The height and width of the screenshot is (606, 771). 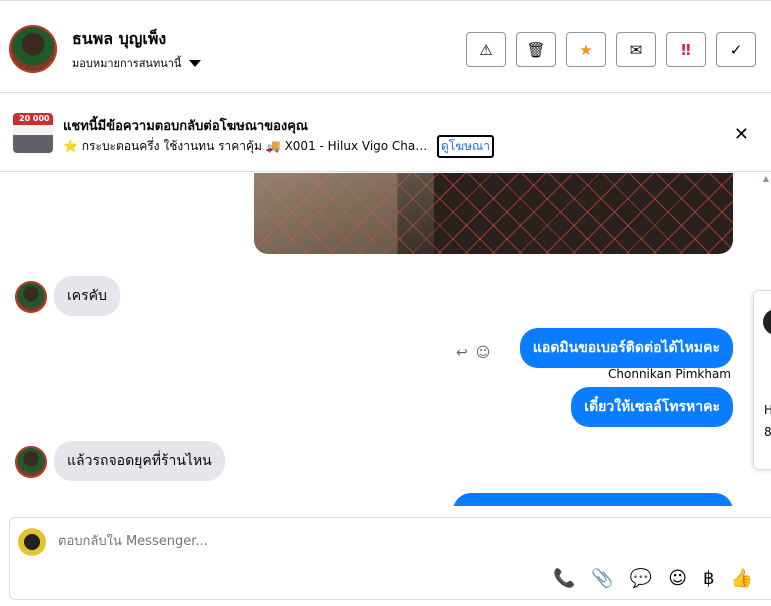 I want to click on mark-spam-button: ⚠, so click(x=486, y=49).